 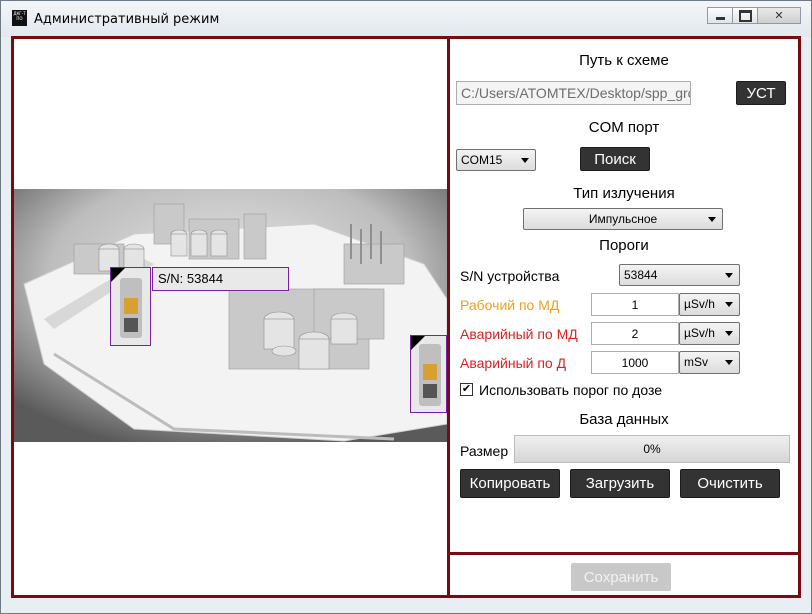 What do you see at coordinates (513, 363) in the screenshot?
I see `alarm-d-label: Аварийный по Д` at bounding box center [513, 363].